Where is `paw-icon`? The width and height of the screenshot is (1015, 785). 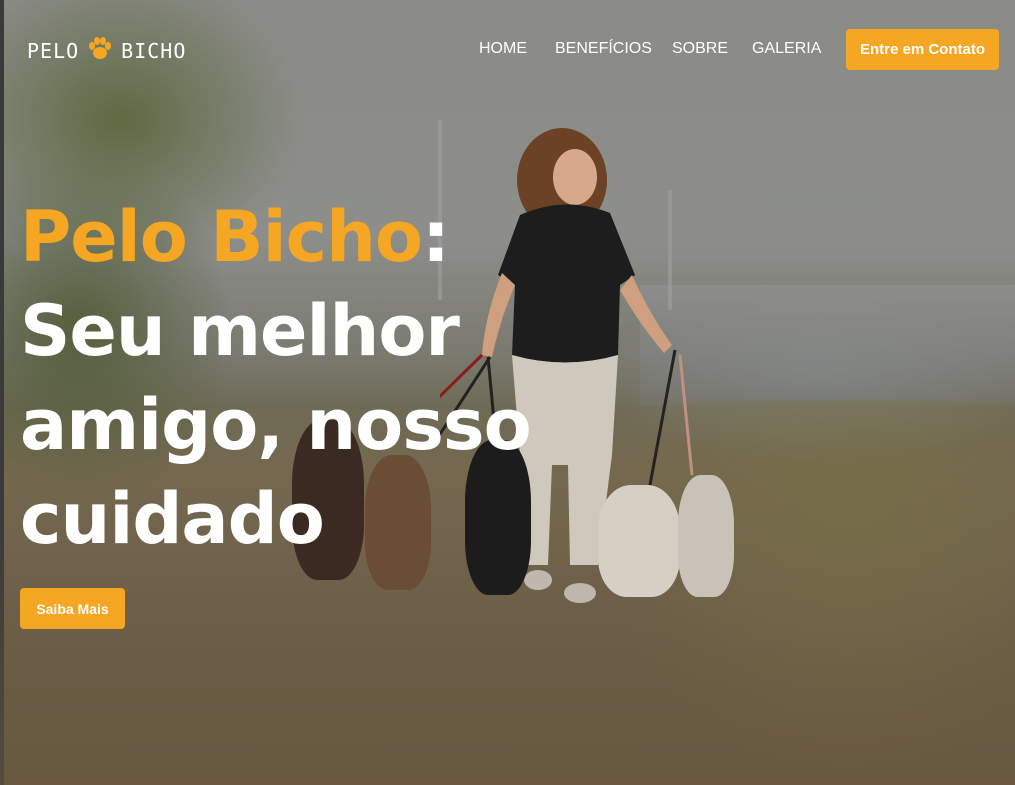 paw-icon is located at coordinates (100, 51).